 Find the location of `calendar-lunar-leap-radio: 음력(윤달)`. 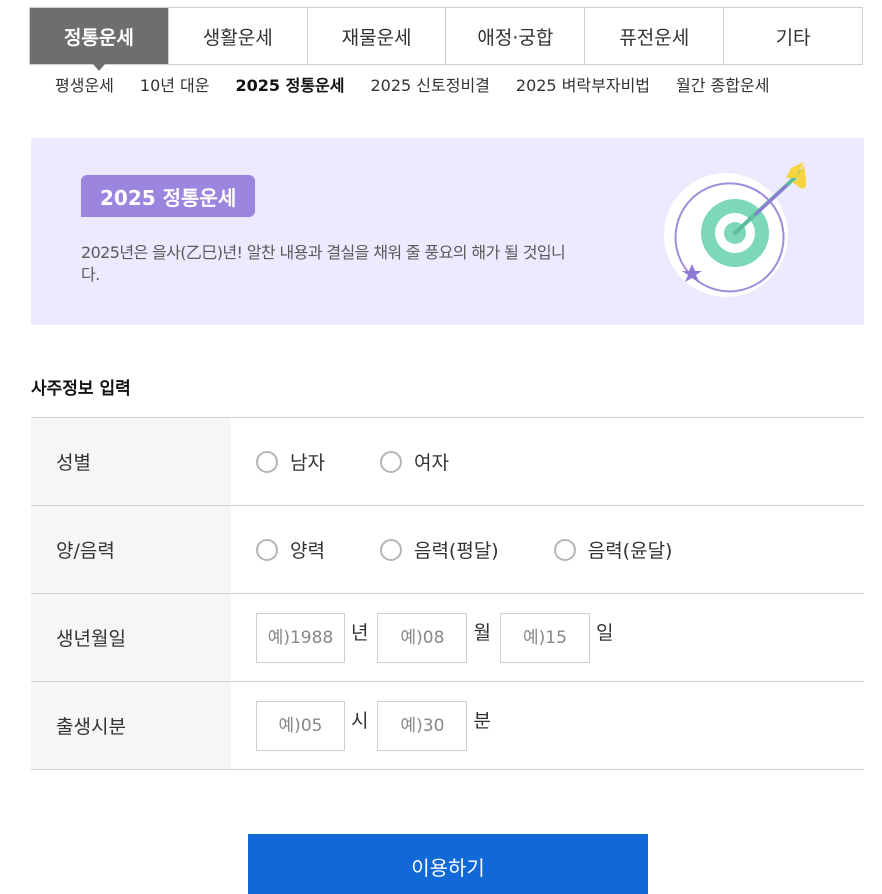

calendar-lunar-leap-radio: 음력(윤달) is located at coordinates (613, 549).